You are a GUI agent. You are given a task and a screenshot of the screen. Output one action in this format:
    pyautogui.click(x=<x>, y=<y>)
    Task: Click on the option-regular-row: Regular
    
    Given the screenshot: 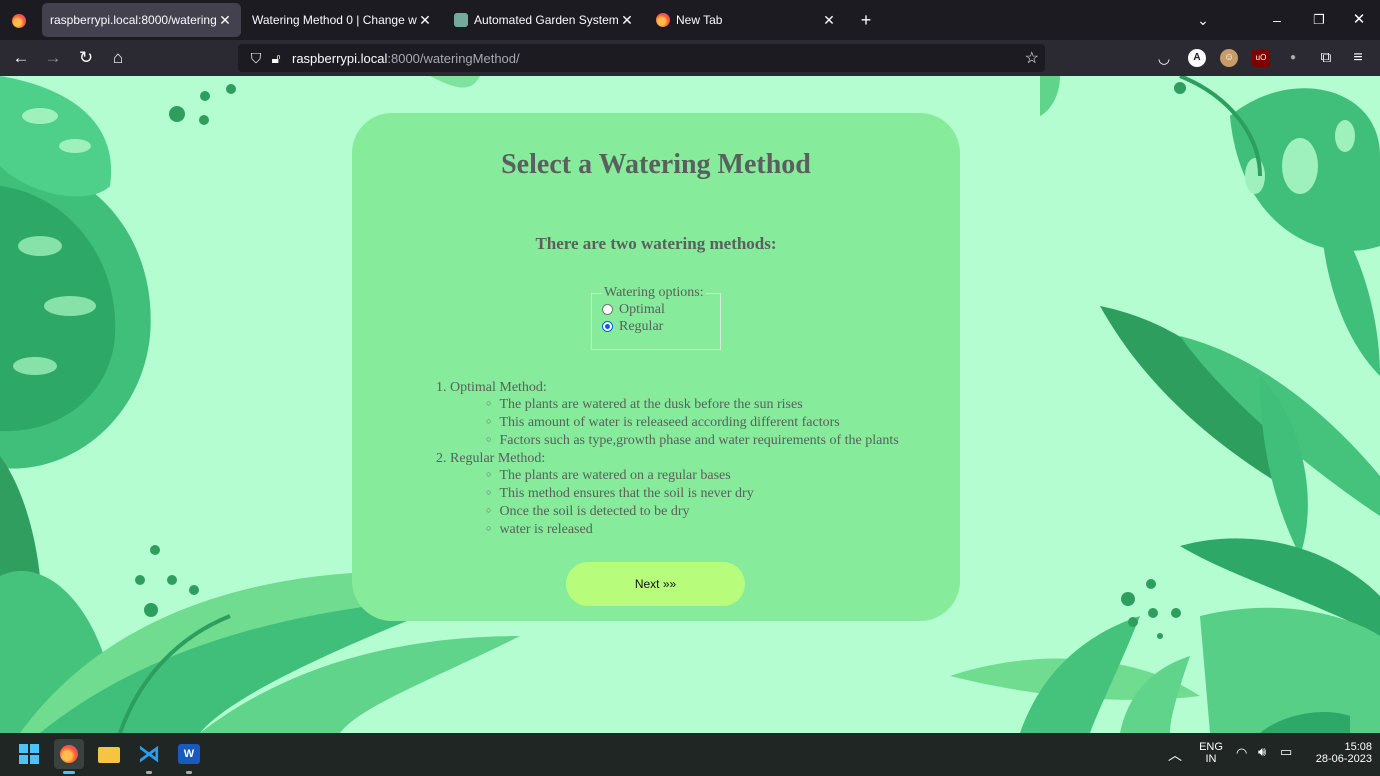 What is the action you would take?
    pyautogui.click(x=656, y=326)
    